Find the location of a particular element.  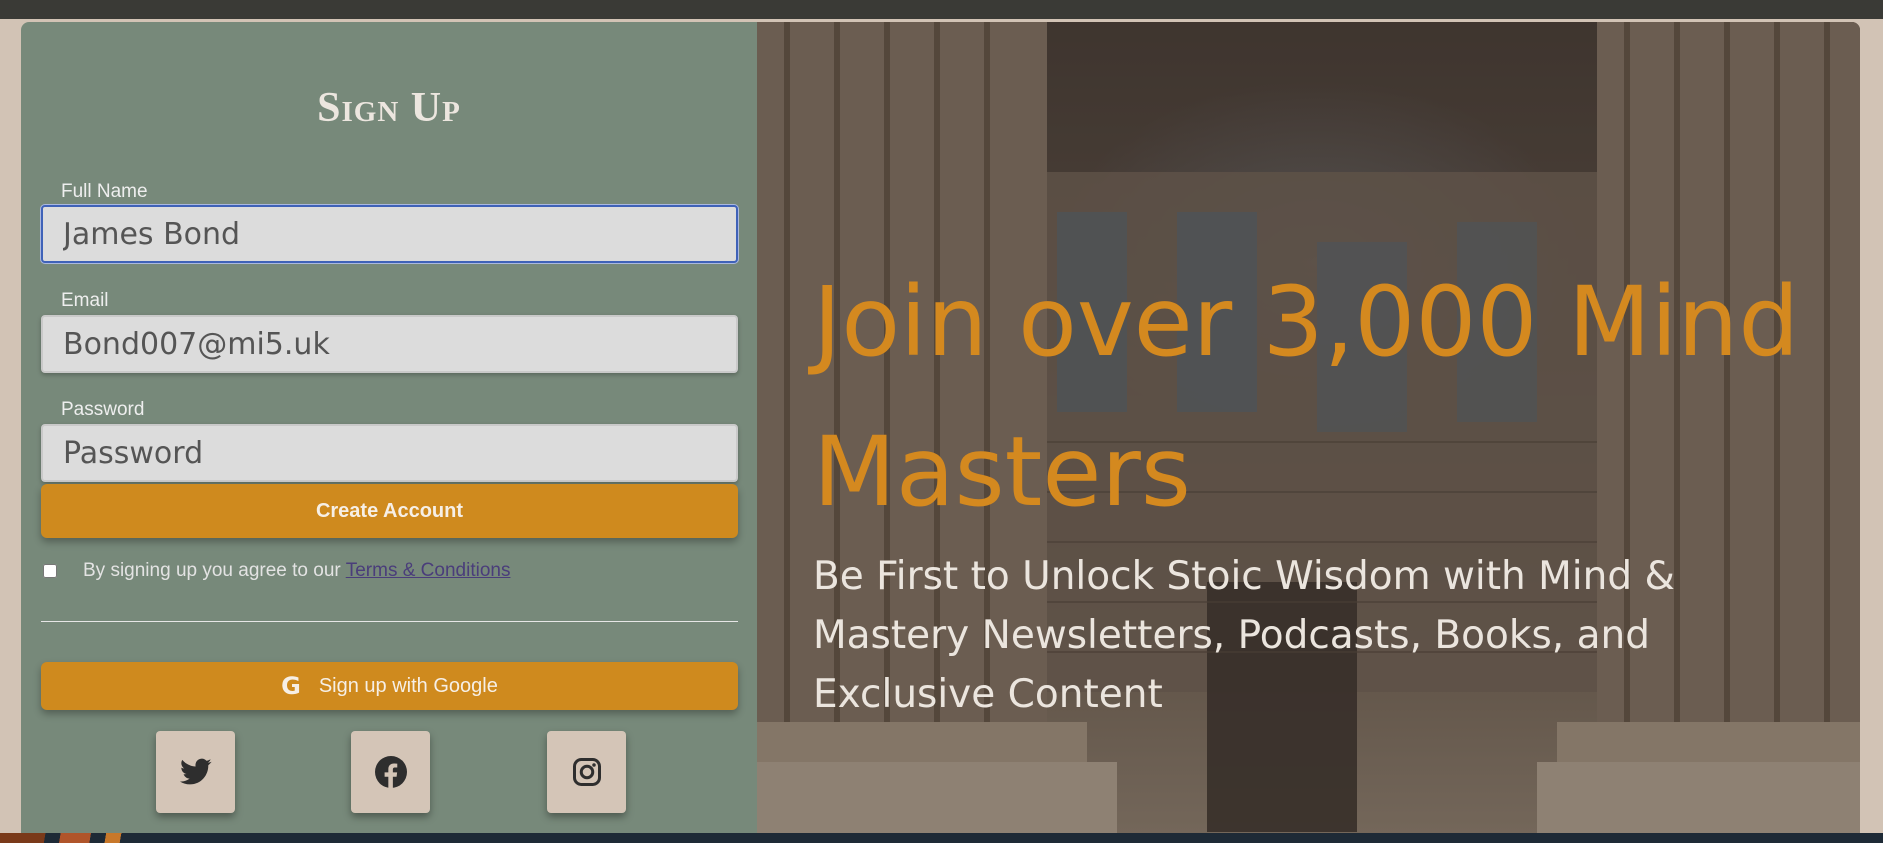

twitter-button is located at coordinates (195, 772).